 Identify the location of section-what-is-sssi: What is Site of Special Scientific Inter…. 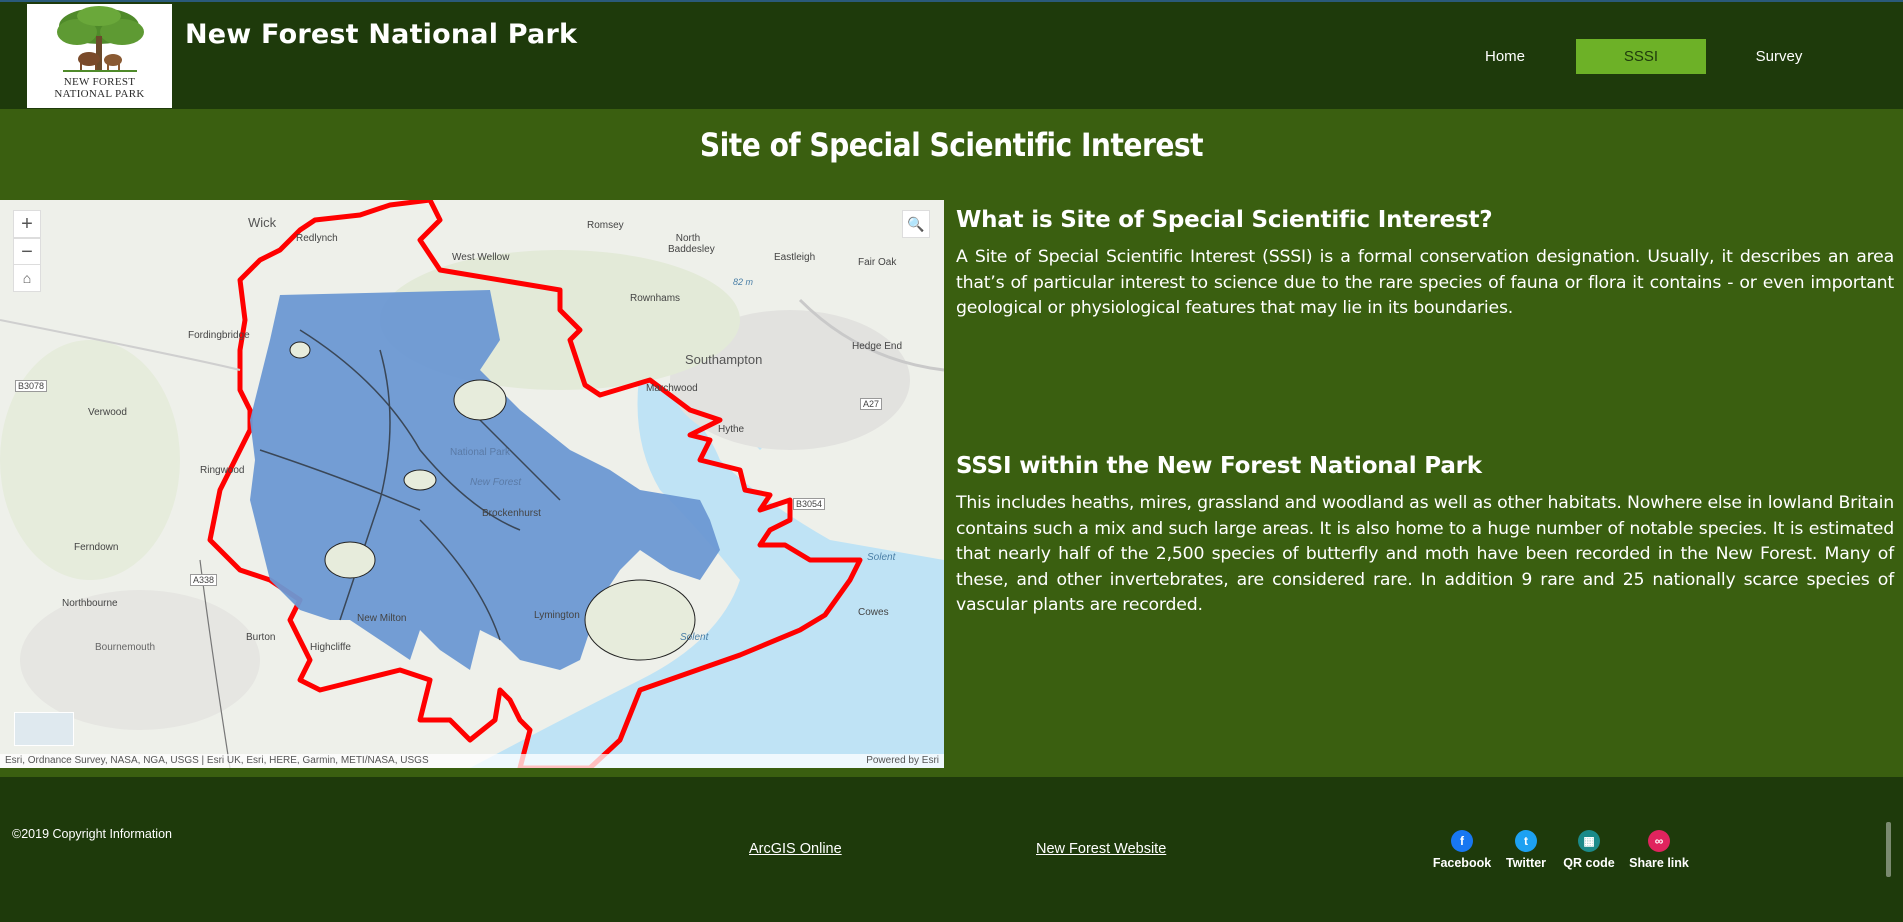
(1425, 264).